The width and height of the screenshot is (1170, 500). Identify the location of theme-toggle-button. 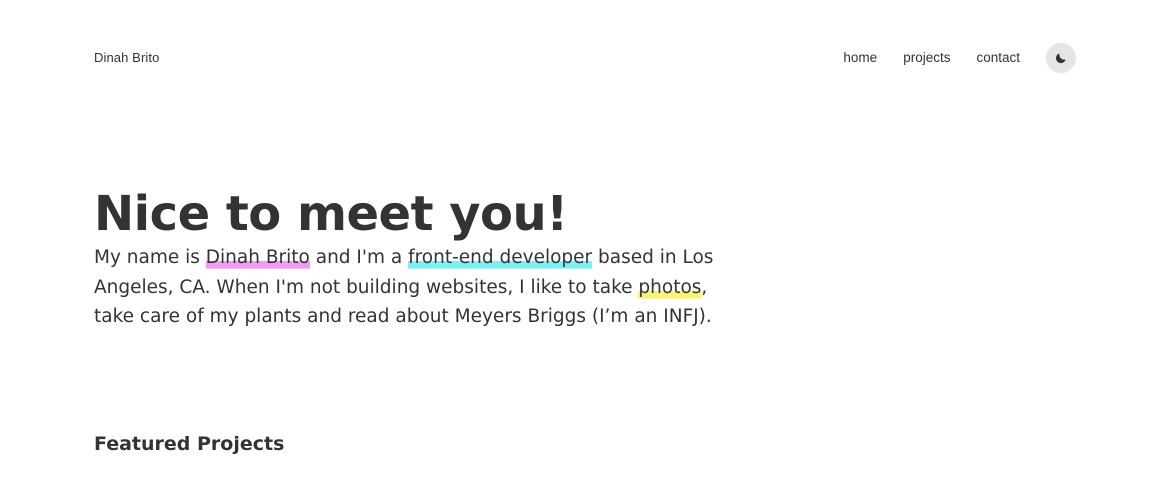
(1061, 58).